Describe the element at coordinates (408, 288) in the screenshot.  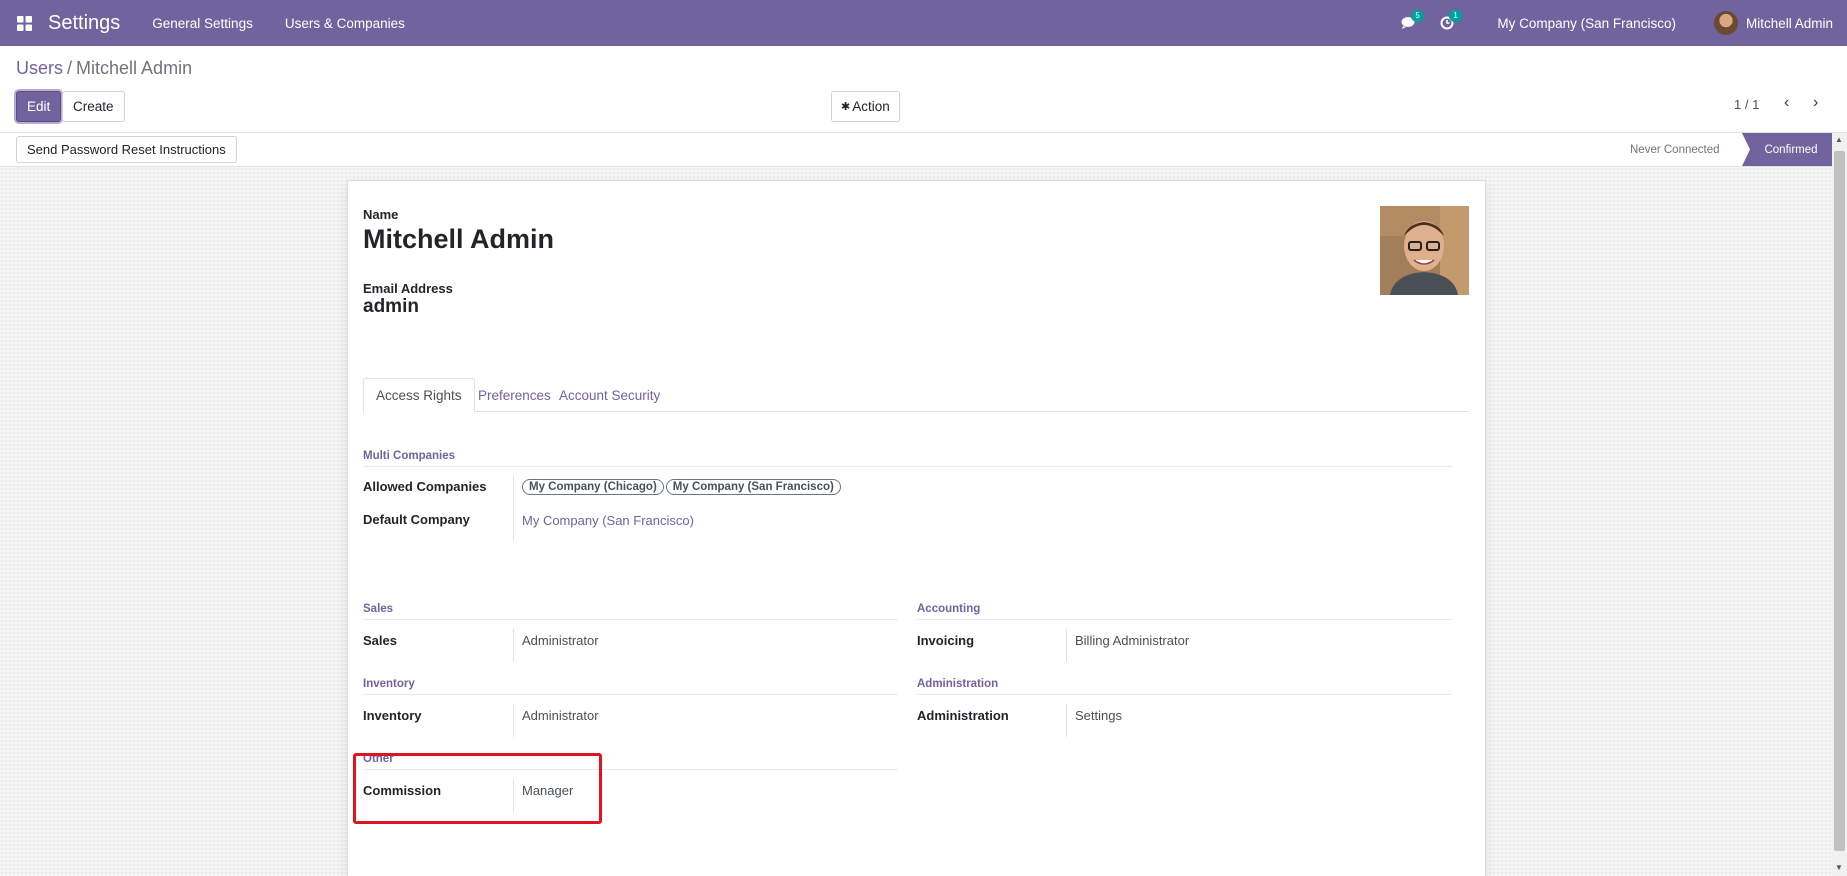
I see `email-label: Email Address` at that location.